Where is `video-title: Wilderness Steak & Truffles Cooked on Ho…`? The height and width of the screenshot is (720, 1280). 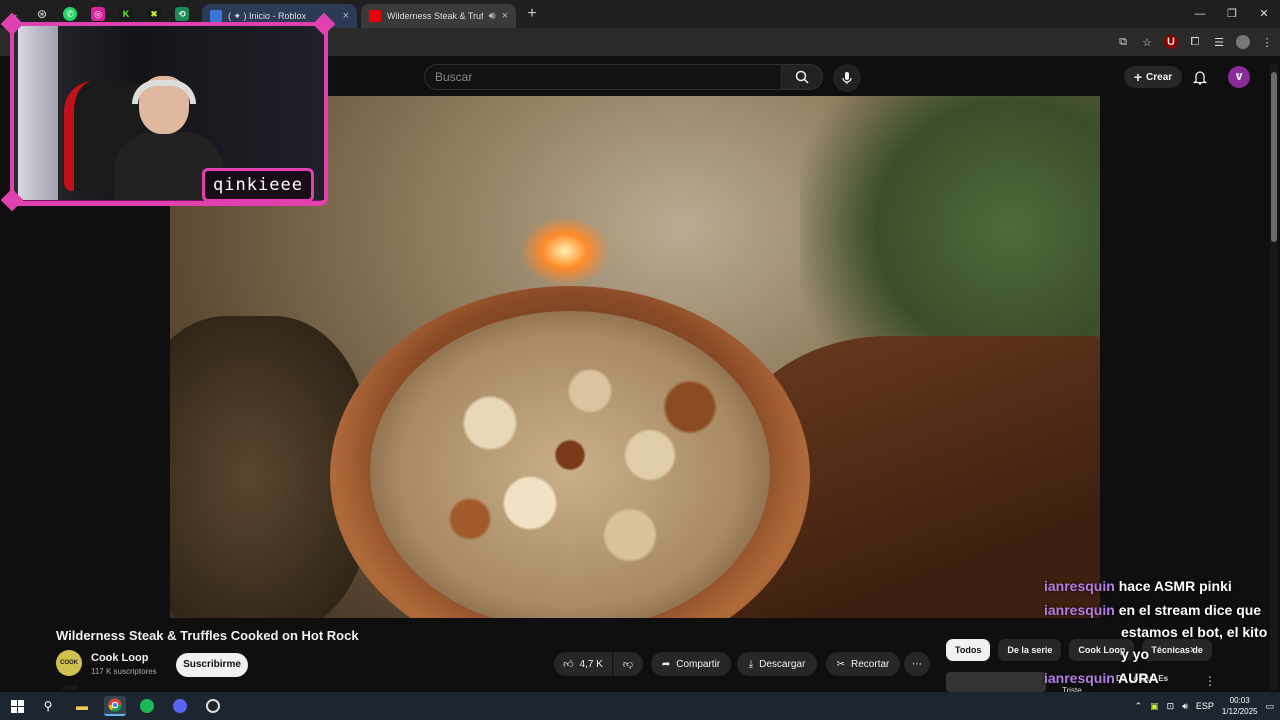 video-title: Wilderness Steak & Truffles Cooked on Ho… is located at coordinates (207, 635).